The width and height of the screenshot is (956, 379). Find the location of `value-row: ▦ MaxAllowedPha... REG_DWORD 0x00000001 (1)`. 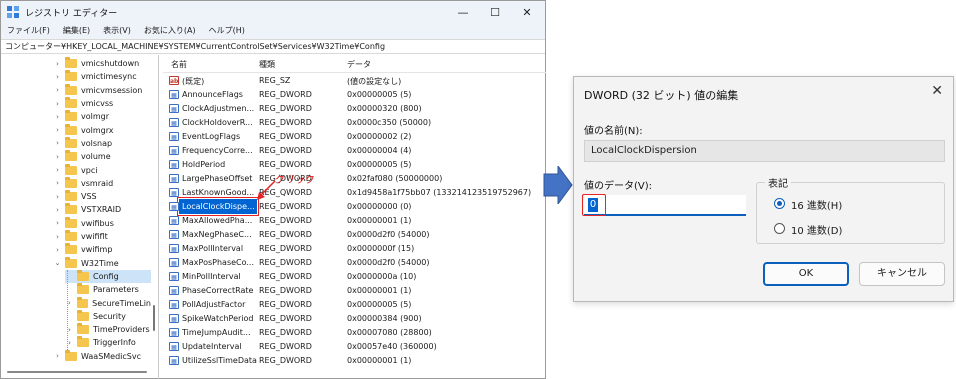

value-row: ▦ MaxAllowedPha... REG_DWORD 0x00000001 (1) is located at coordinates (354, 221).